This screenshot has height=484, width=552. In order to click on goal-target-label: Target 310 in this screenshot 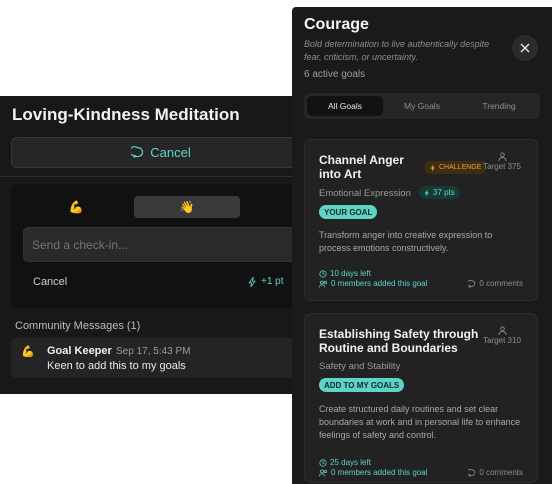, I will do `click(502, 340)`.